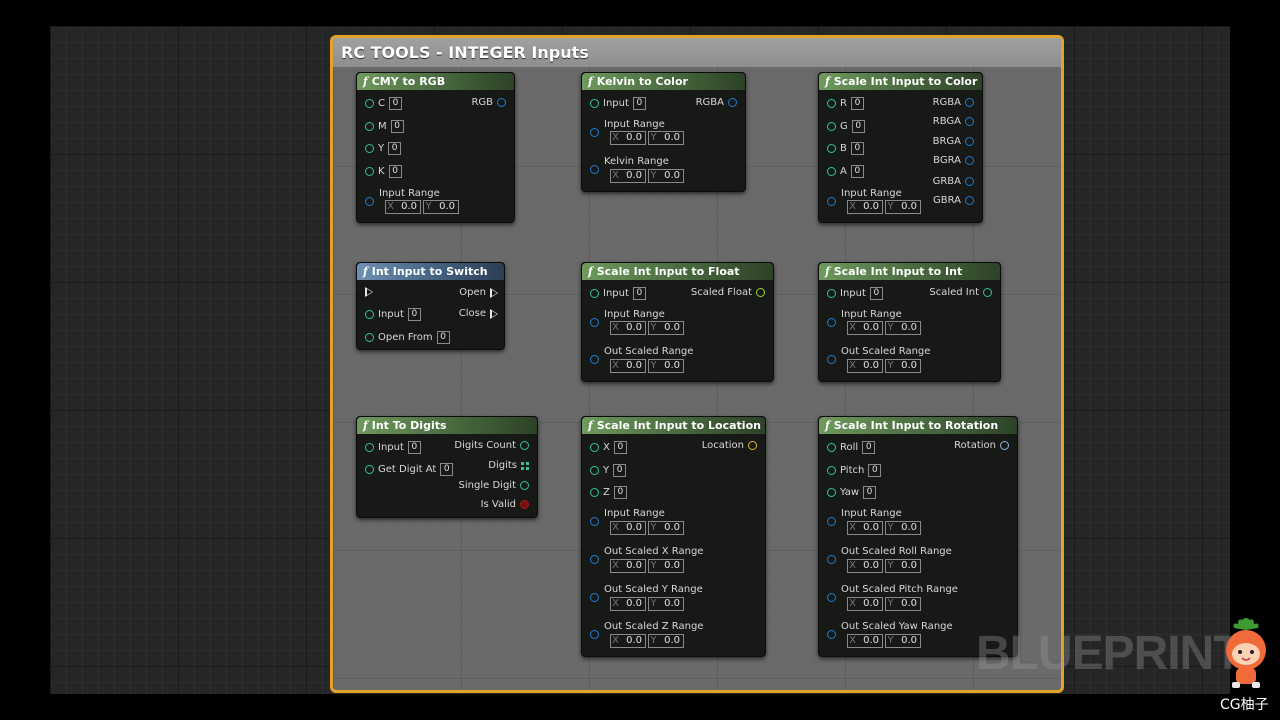 The image size is (1280, 720). What do you see at coordinates (845, 103) in the screenshot?
I see `pin-r: R0` at bounding box center [845, 103].